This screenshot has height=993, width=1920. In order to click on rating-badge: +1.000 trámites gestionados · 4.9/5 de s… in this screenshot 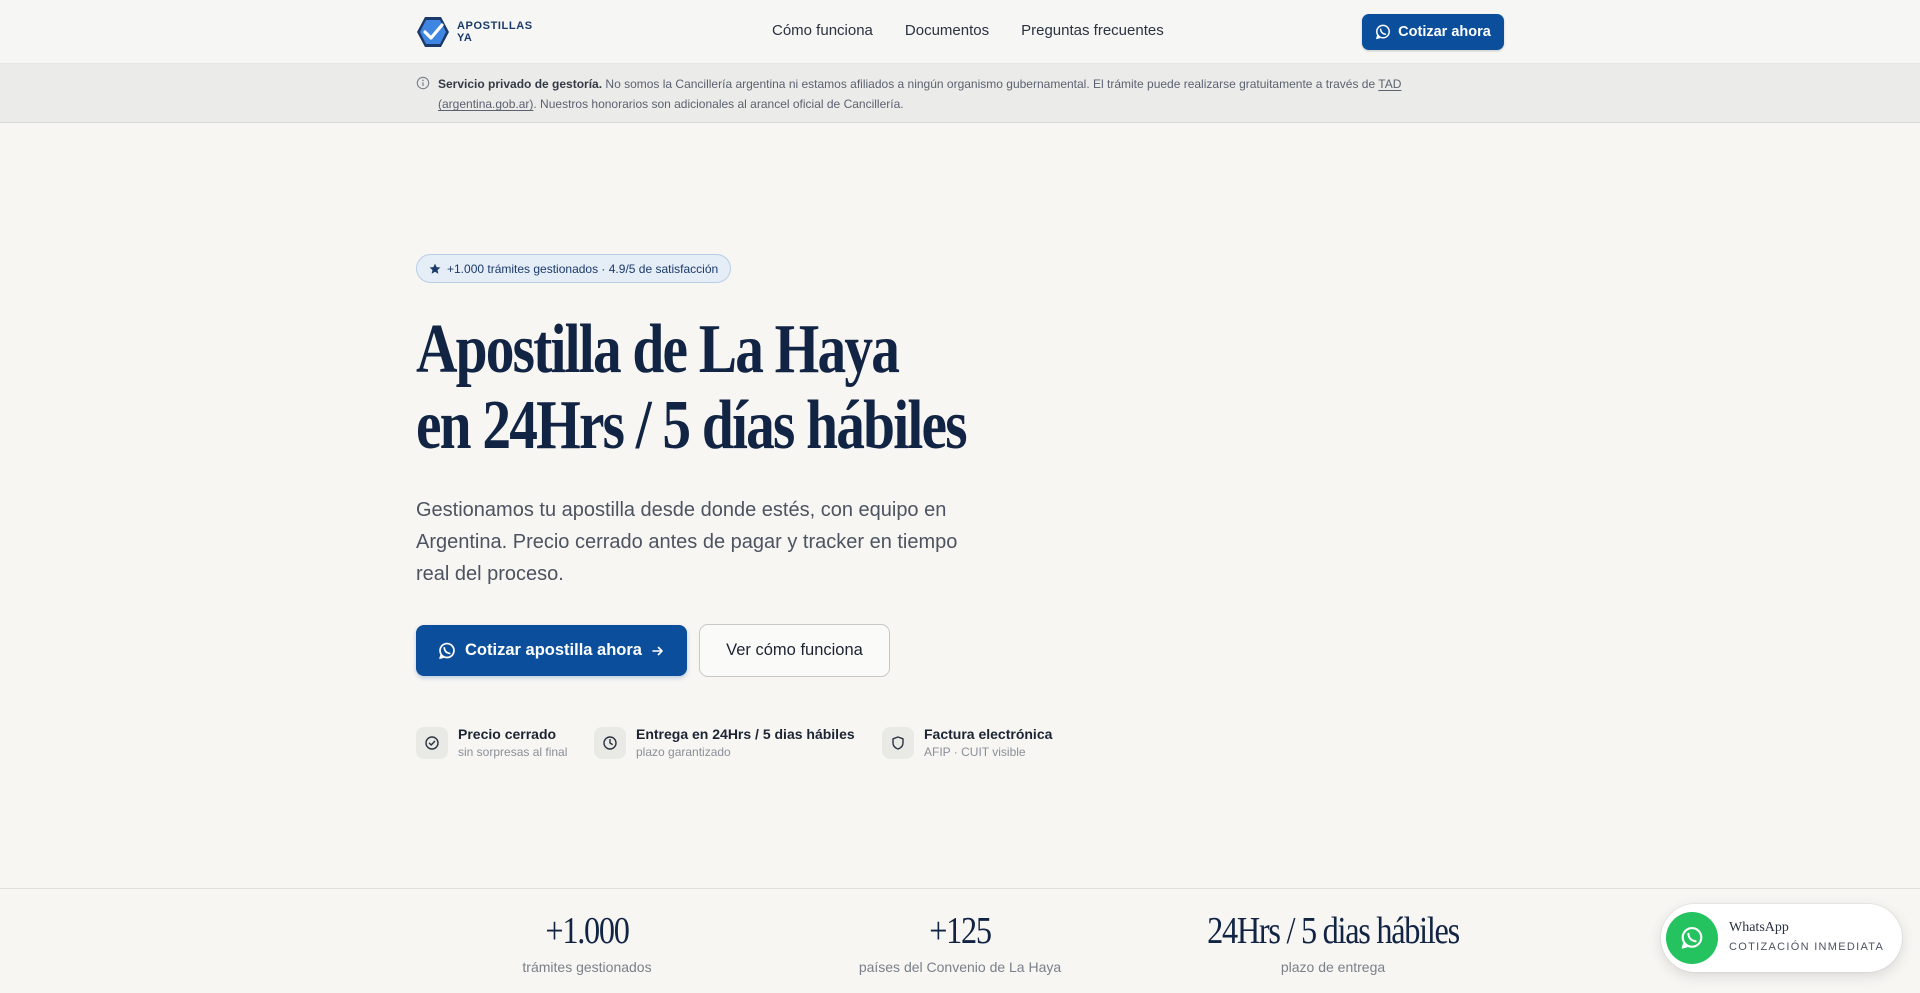, I will do `click(574, 268)`.